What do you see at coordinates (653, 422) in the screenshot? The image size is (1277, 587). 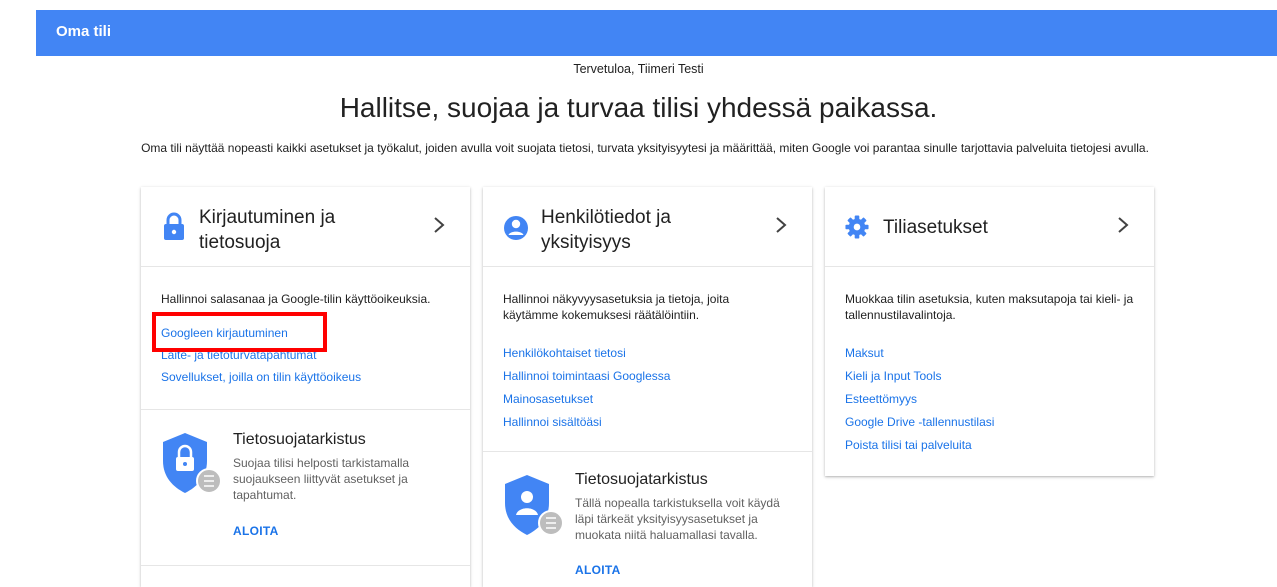 I see `link-manage-content: Hallinnoi sisältöäsi` at bounding box center [653, 422].